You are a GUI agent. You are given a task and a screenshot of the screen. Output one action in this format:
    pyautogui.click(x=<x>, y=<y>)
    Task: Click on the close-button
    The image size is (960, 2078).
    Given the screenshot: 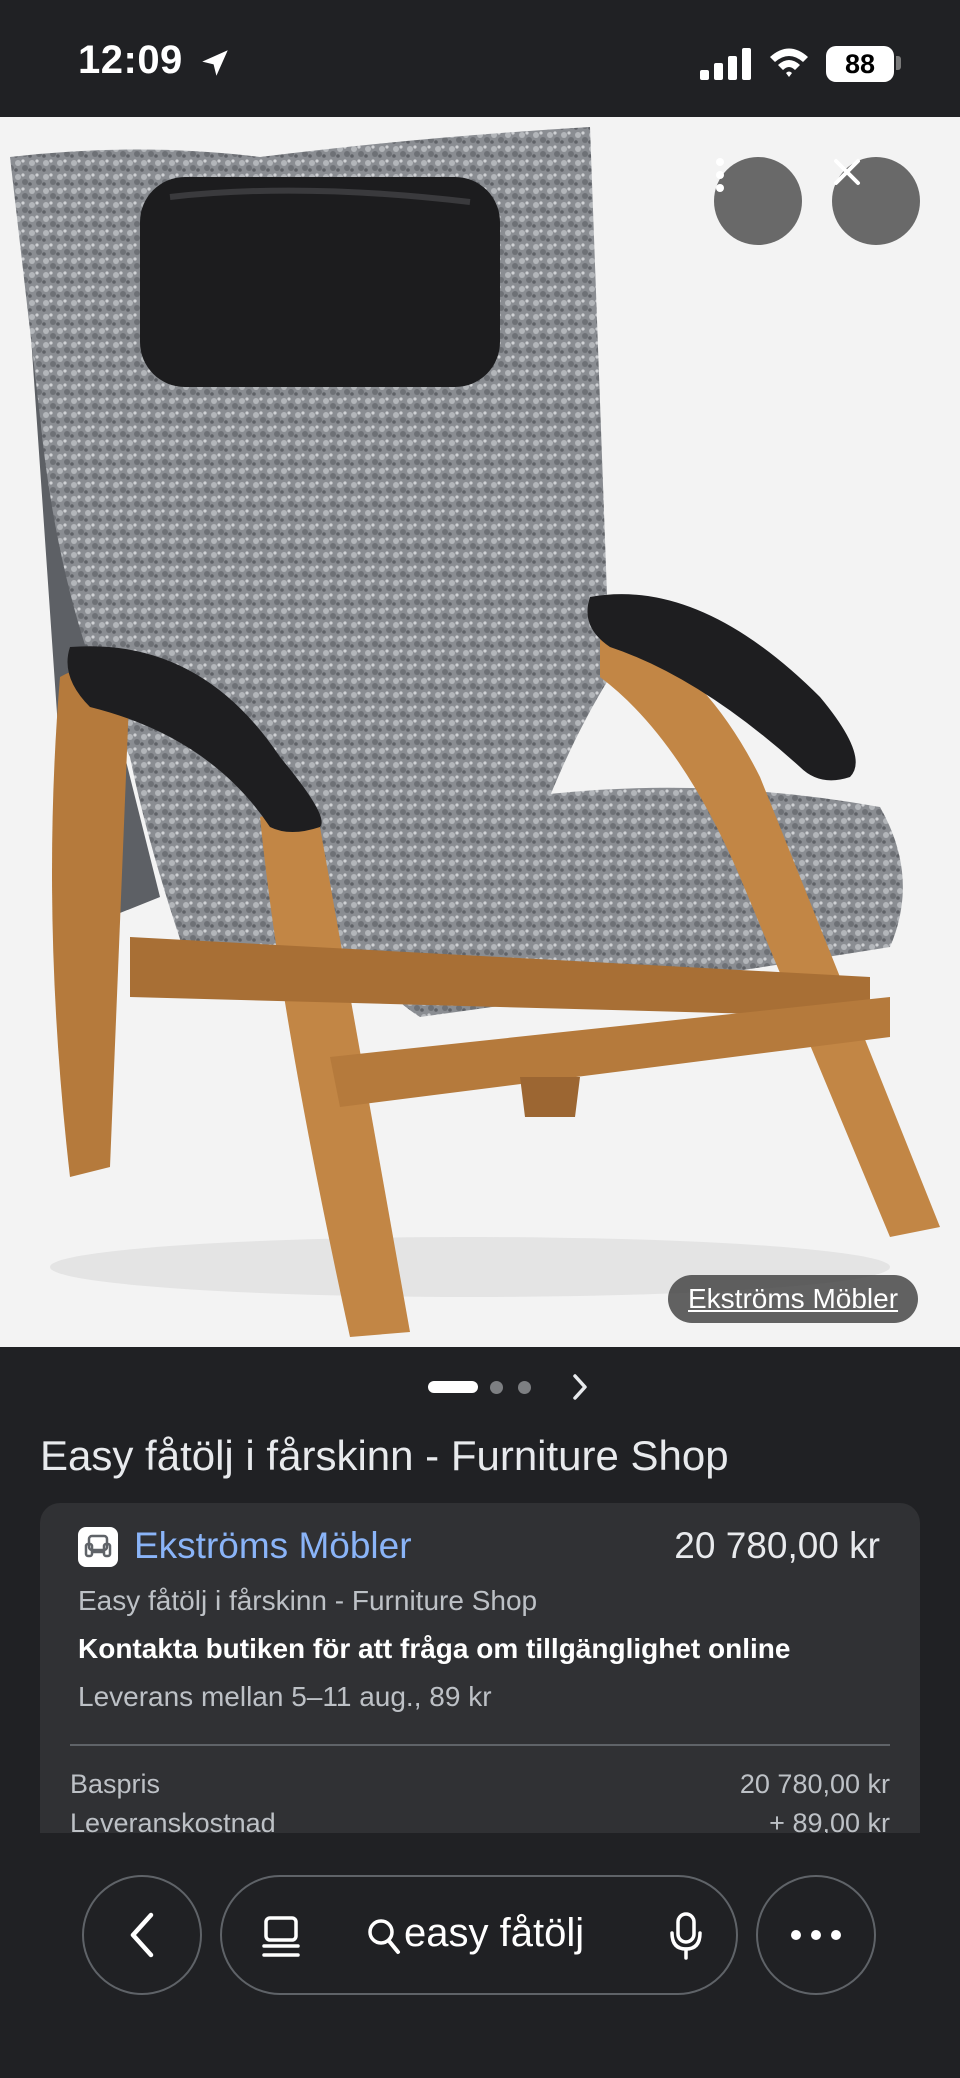 What is the action you would take?
    pyautogui.click(x=876, y=201)
    